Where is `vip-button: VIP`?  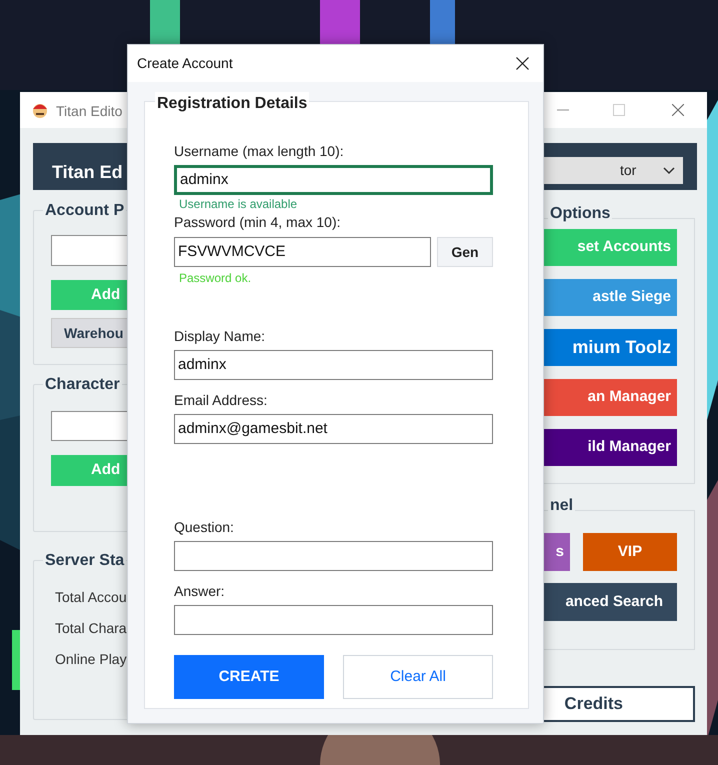
vip-button: VIP is located at coordinates (630, 552).